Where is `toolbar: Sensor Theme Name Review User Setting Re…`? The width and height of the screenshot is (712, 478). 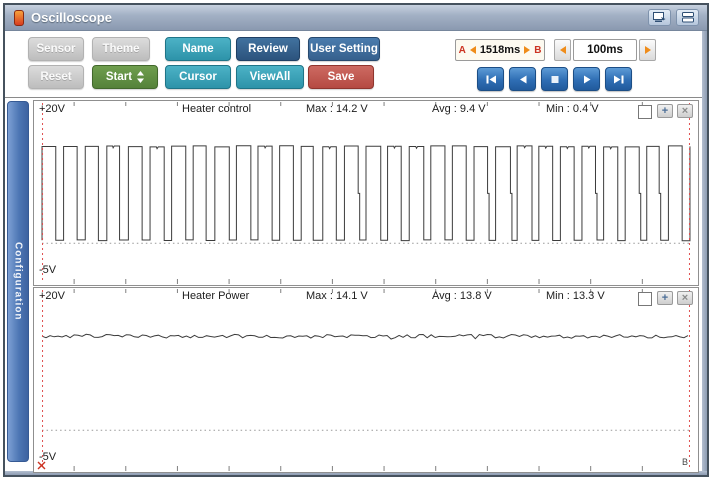 toolbar: Sensor Theme Name Review User Setting Re… is located at coordinates (353, 64).